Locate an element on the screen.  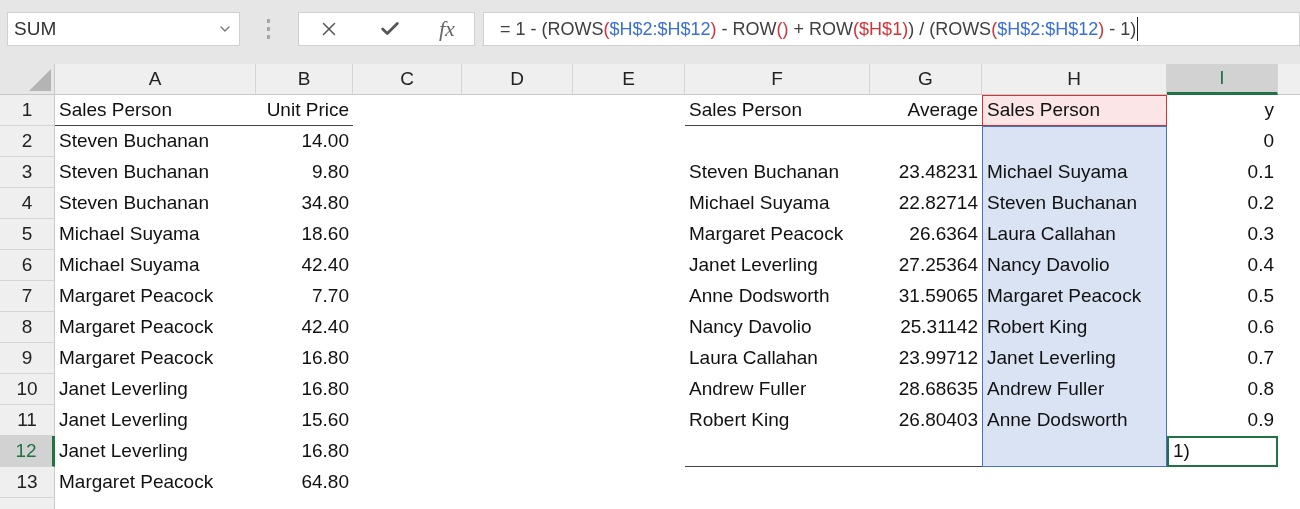
table-cell: 23.48231 is located at coordinates (926, 172).